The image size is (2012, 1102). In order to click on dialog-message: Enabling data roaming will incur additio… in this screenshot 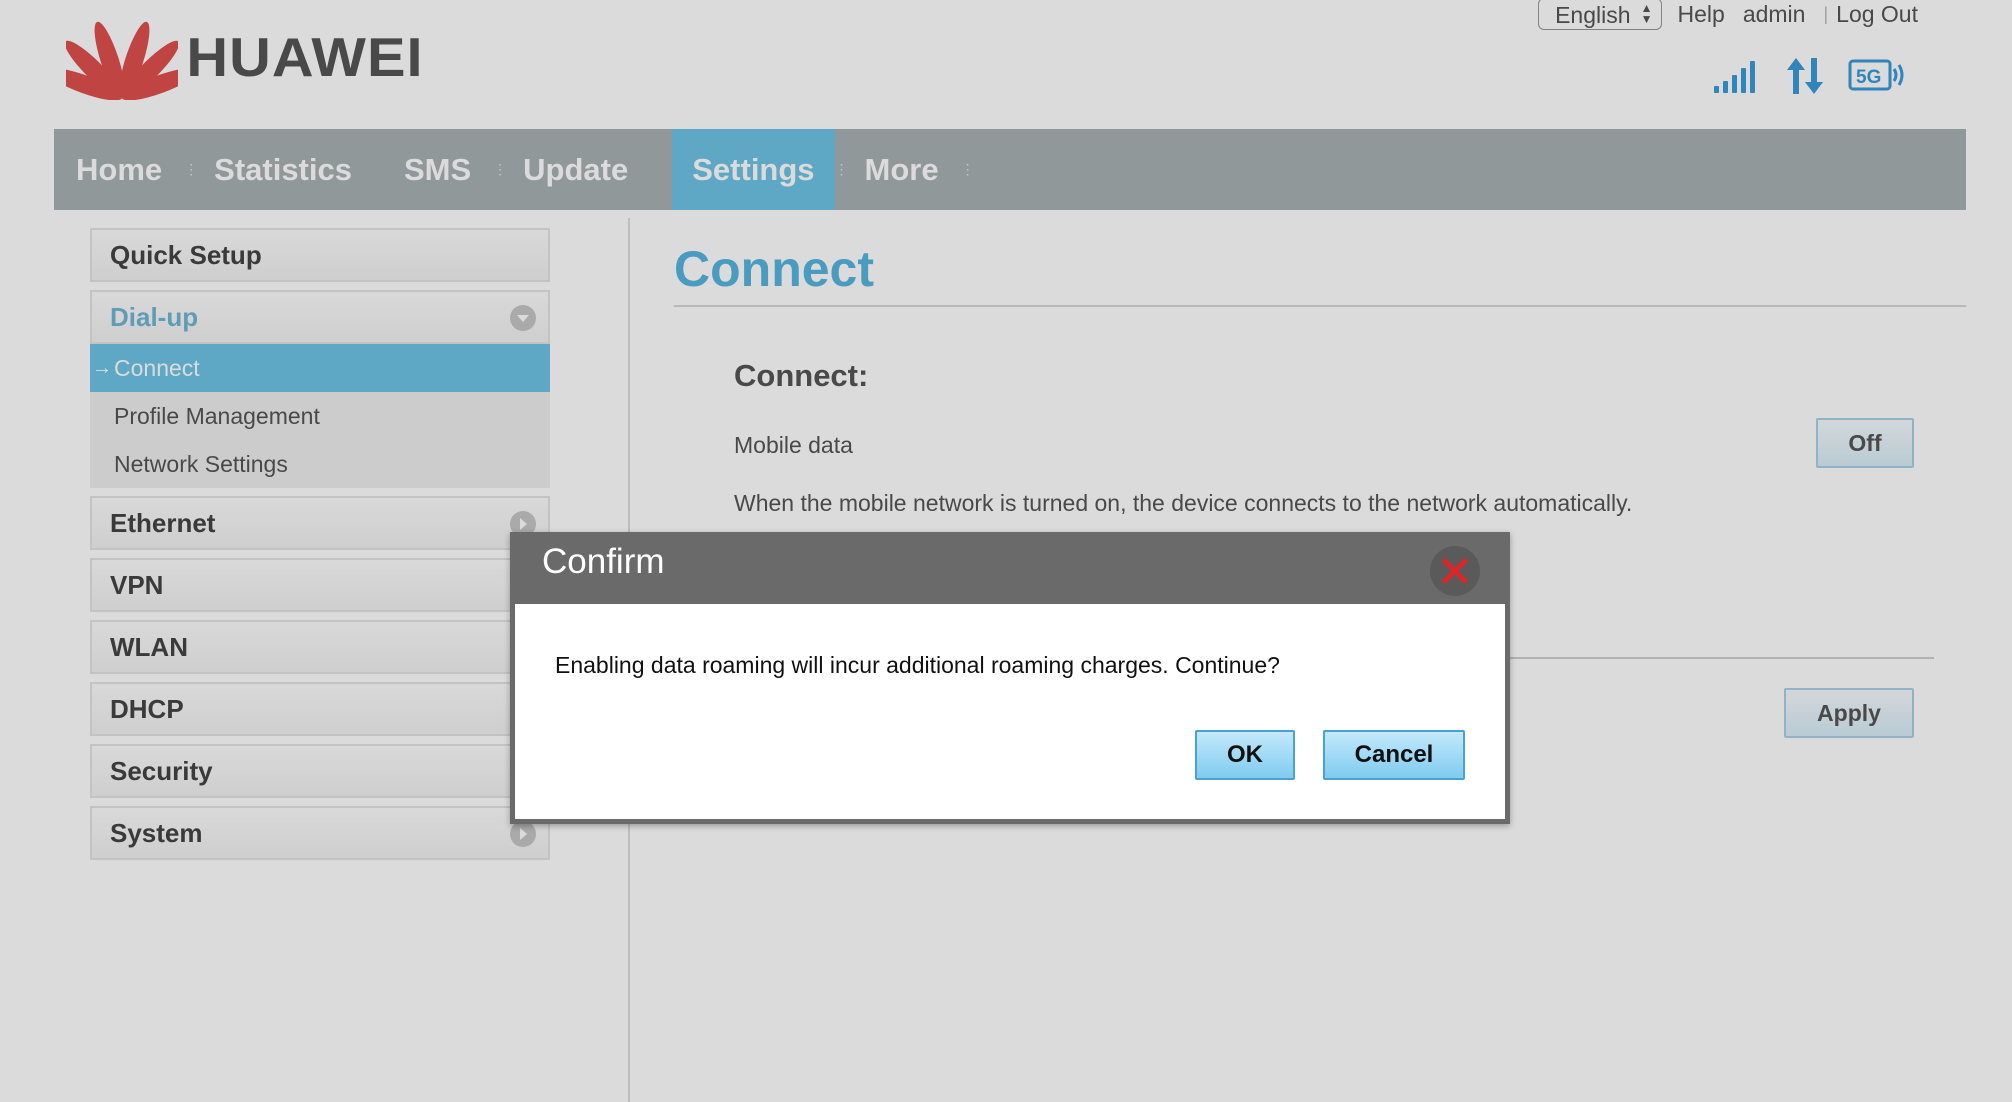, I will do `click(917, 665)`.